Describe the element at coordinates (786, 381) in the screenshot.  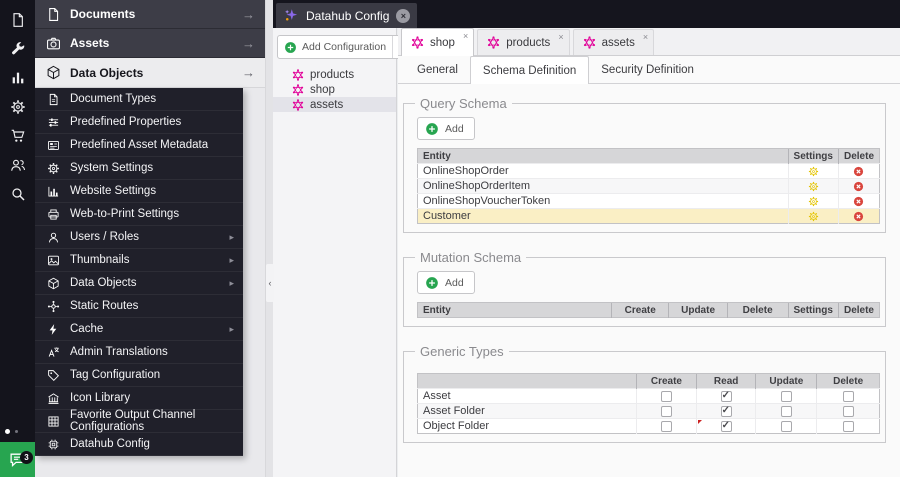
I see `column-header-update: Update` at that location.